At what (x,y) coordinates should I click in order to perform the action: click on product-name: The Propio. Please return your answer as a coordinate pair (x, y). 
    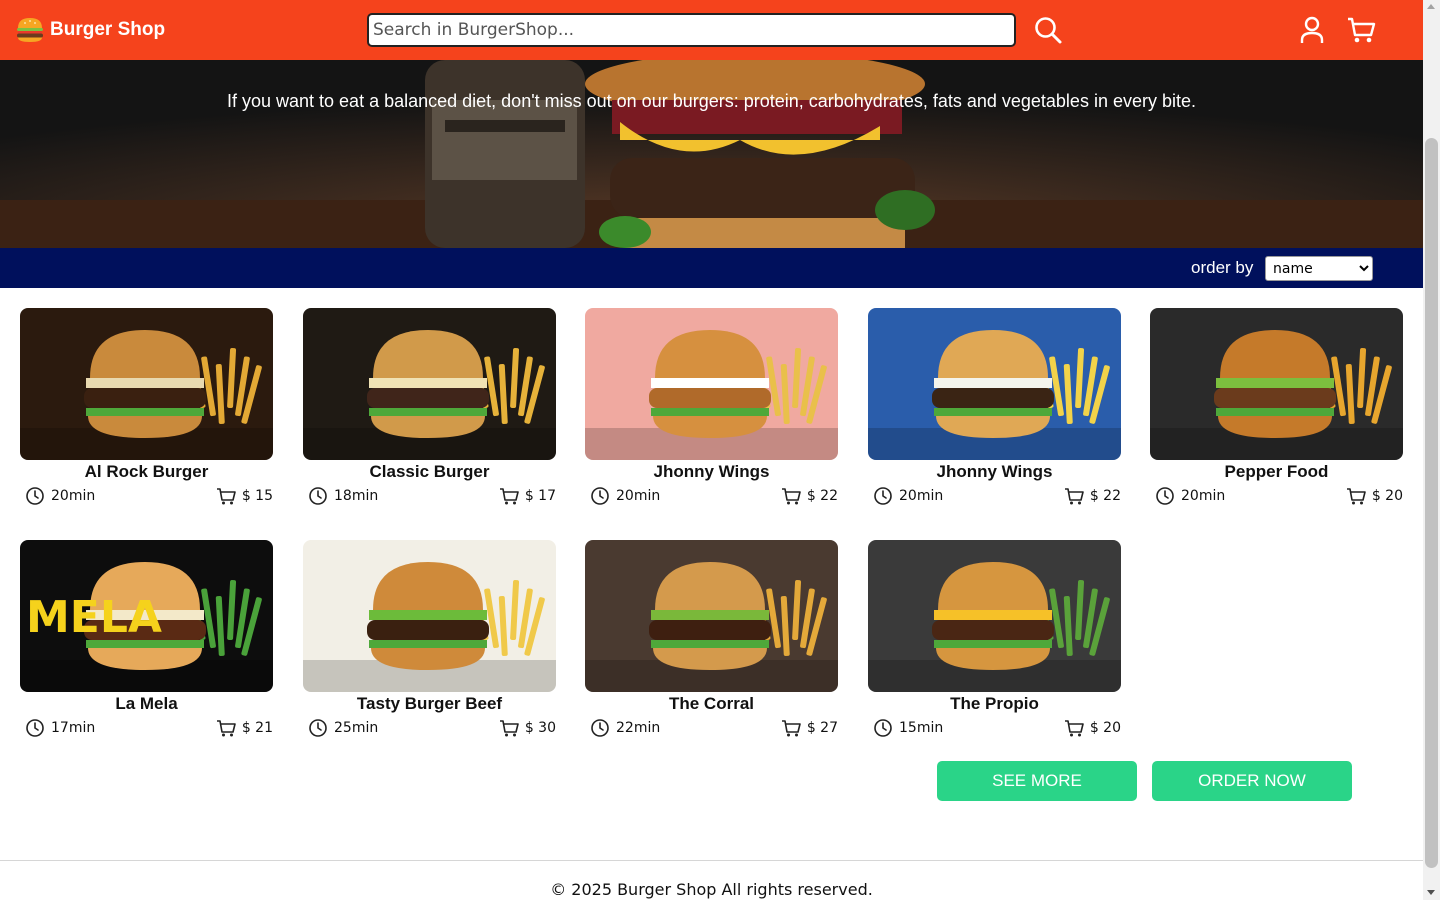
    Looking at the image, I should click on (994, 703).